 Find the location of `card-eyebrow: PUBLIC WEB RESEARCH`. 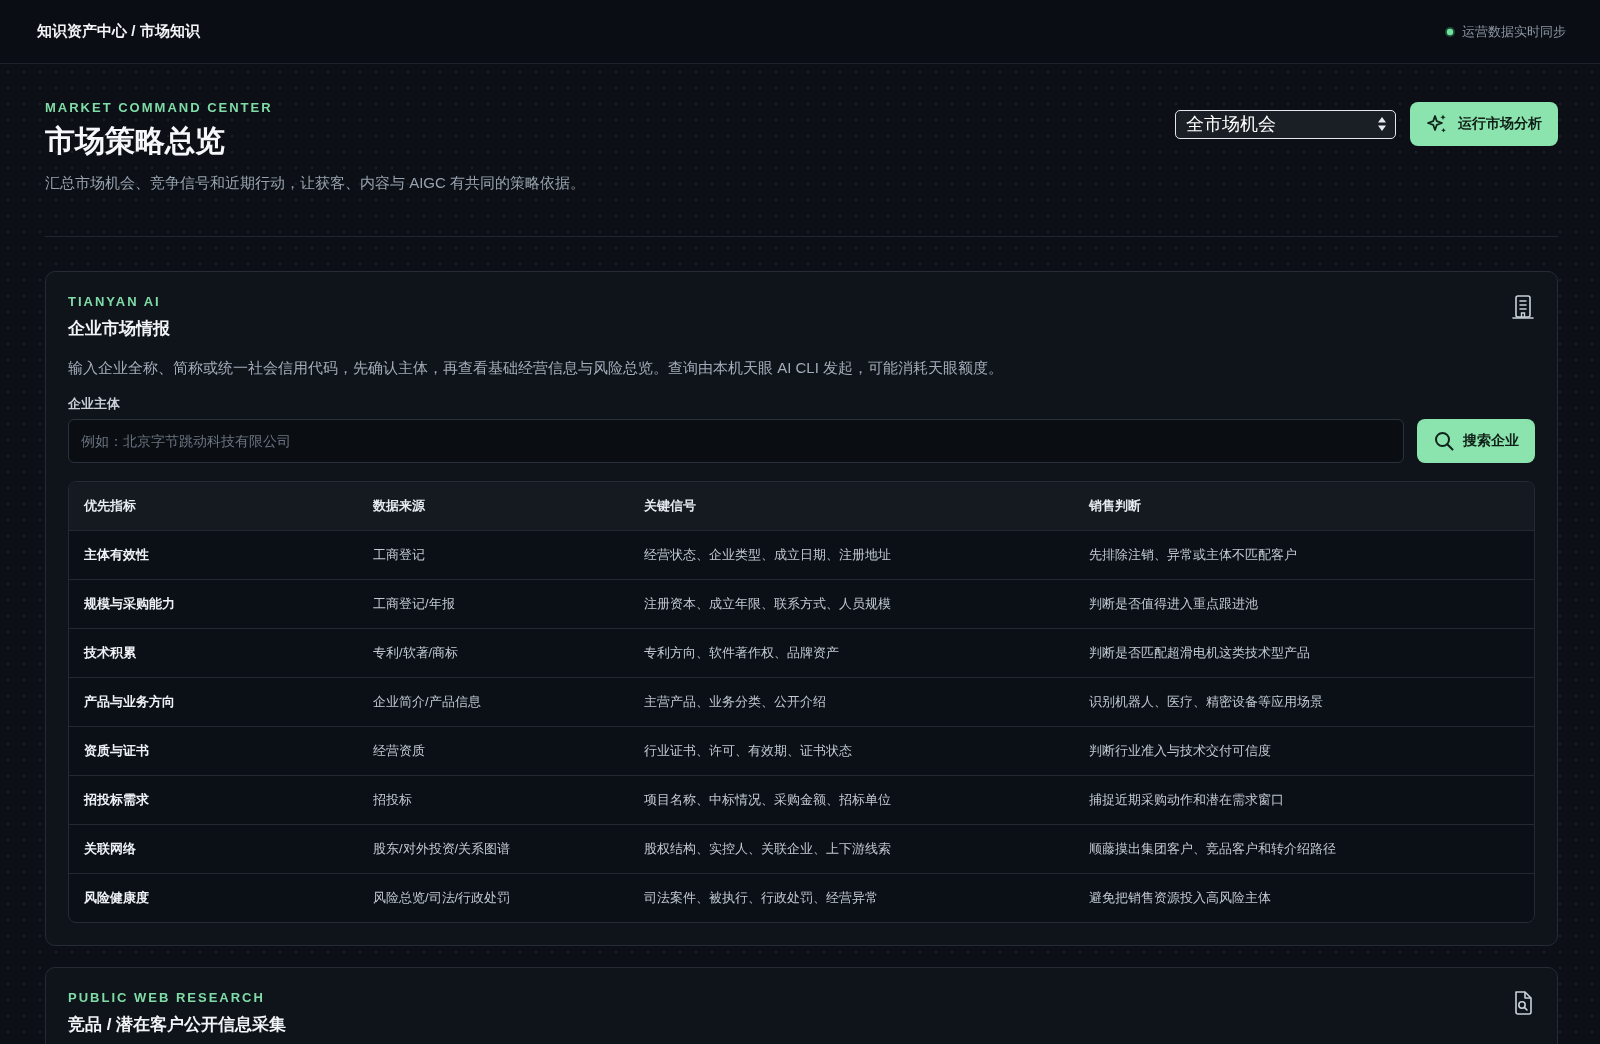

card-eyebrow: PUBLIC WEB RESEARCH is located at coordinates (167, 998).